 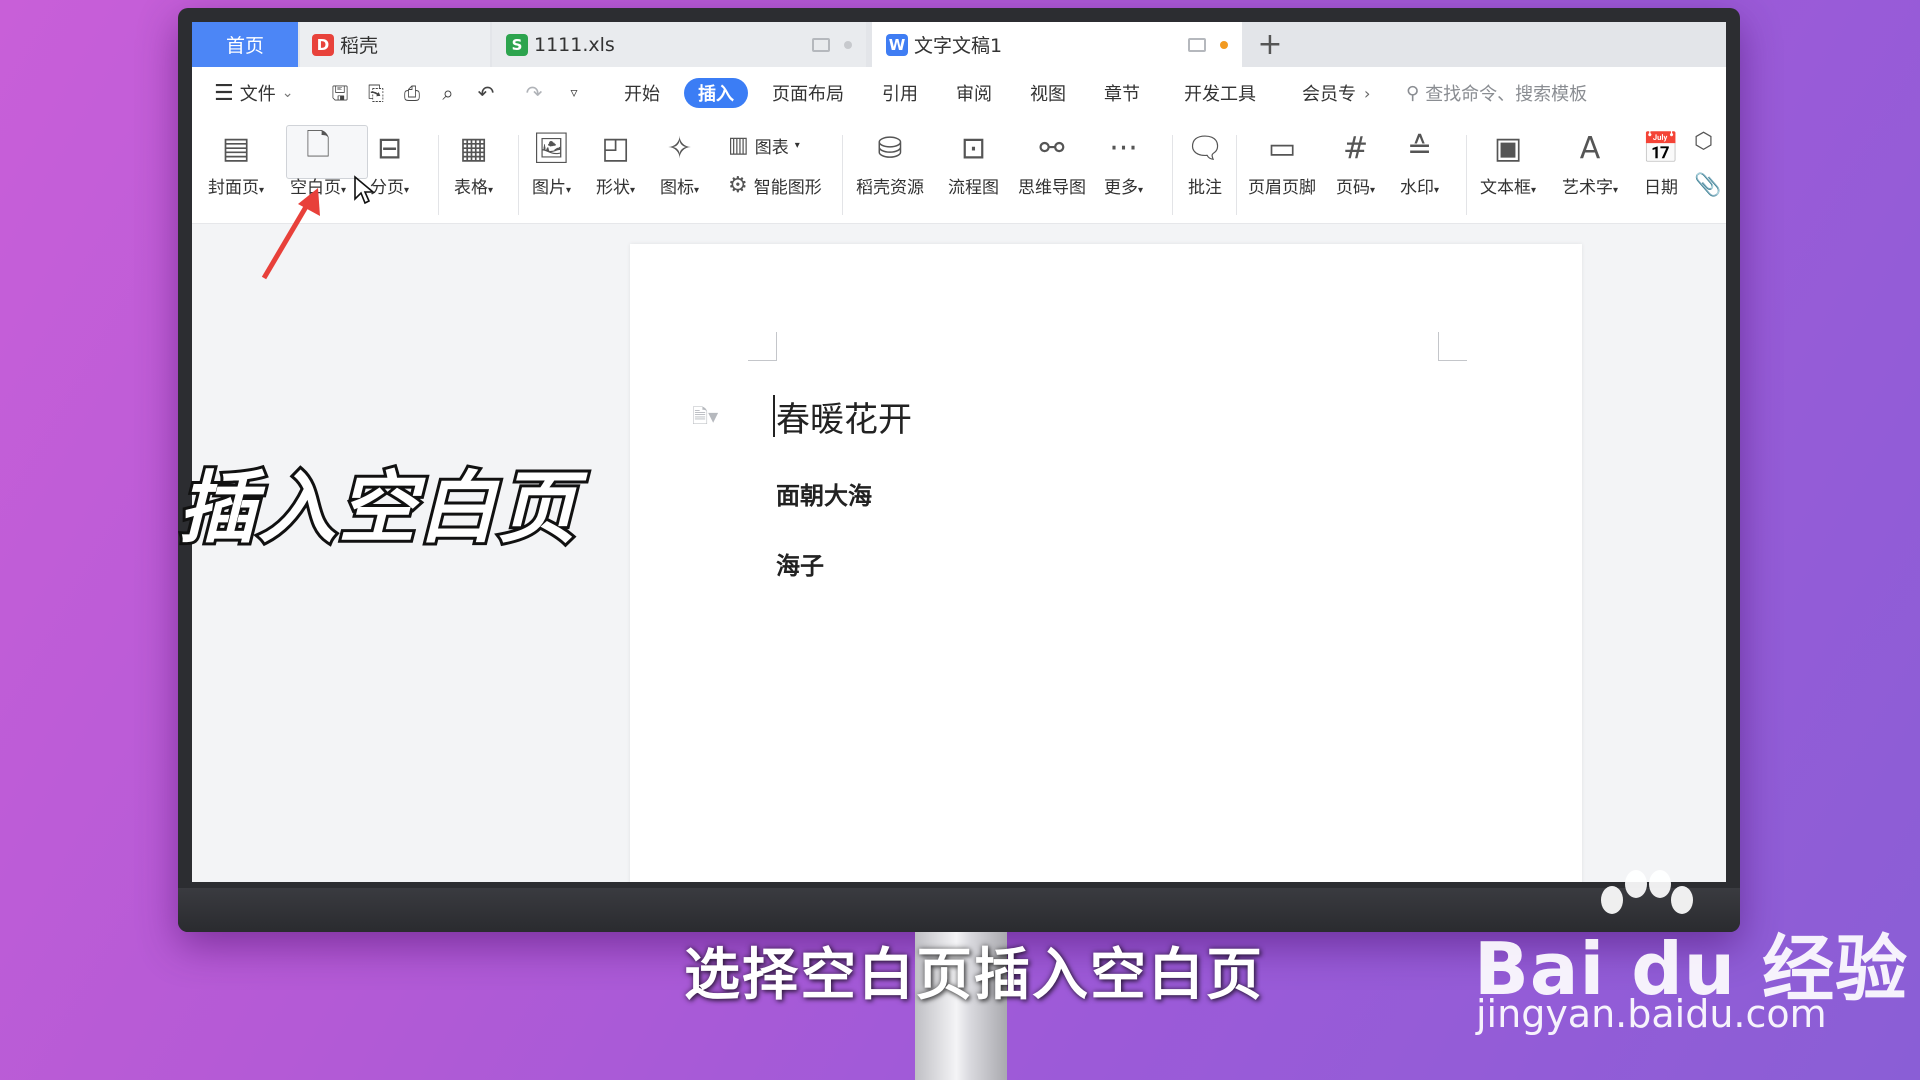 What do you see at coordinates (1651, 1014) in the screenshot?
I see `watermark-url: jingyan.baidu.com` at bounding box center [1651, 1014].